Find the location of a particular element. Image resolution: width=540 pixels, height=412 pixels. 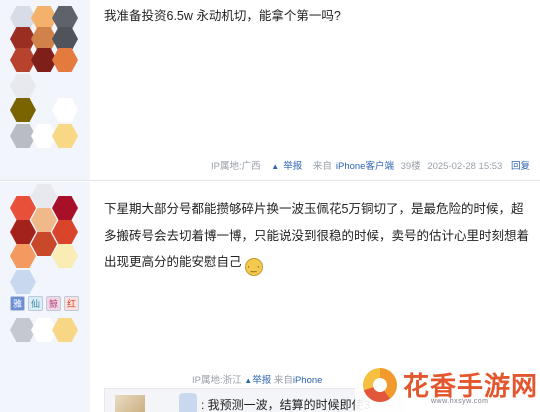

client-source: 来自iPhone is located at coordinates (298, 380).